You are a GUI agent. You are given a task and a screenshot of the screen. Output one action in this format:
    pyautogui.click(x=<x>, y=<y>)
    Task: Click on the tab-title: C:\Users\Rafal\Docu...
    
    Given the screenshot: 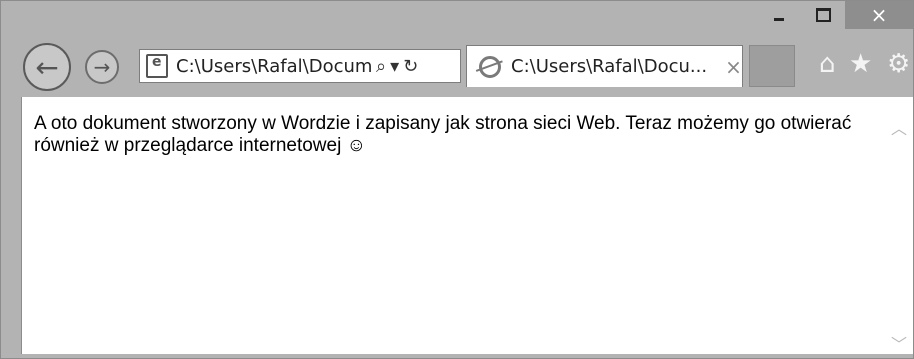 What is the action you would take?
    pyautogui.click(x=609, y=66)
    